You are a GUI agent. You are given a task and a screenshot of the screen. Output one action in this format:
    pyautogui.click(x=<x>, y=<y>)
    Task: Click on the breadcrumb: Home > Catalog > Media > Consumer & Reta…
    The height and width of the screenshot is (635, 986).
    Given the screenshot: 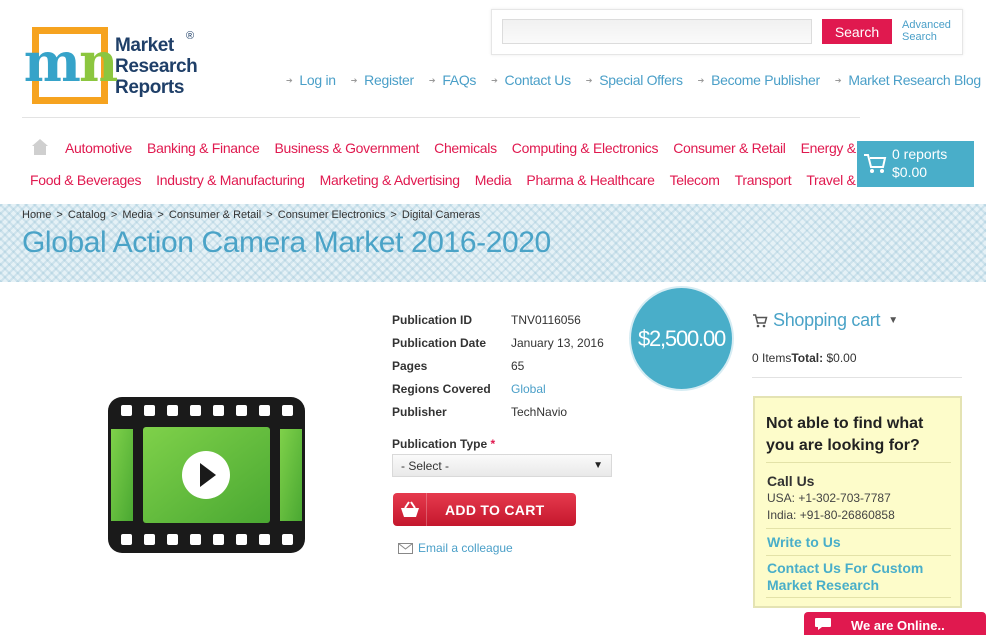 What is the action you would take?
    pyautogui.click(x=251, y=215)
    